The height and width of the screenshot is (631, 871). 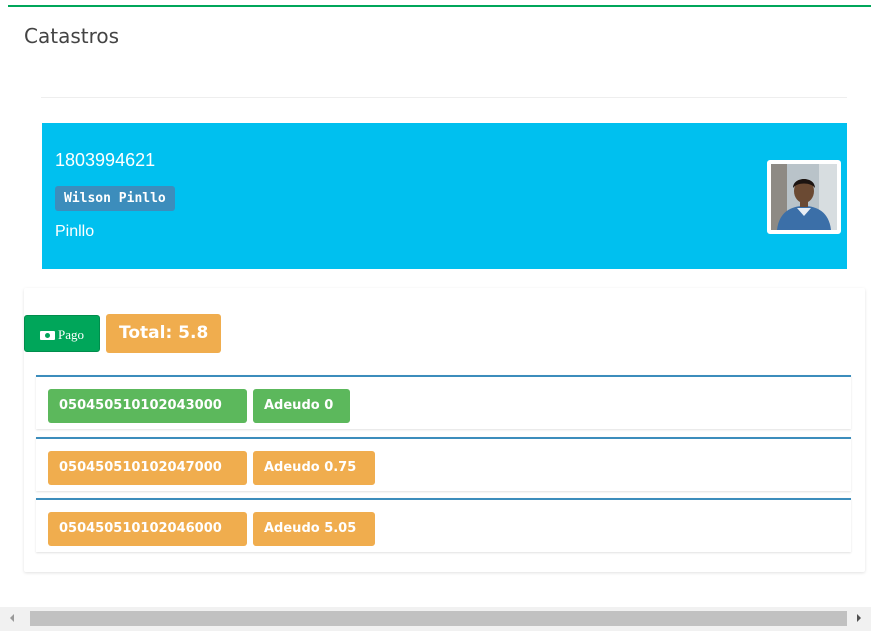 What do you see at coordinates (147, 529) in the screenshot?
I see `catastro-code-badge: 050450510102046000` at bounding box center [147, 529].